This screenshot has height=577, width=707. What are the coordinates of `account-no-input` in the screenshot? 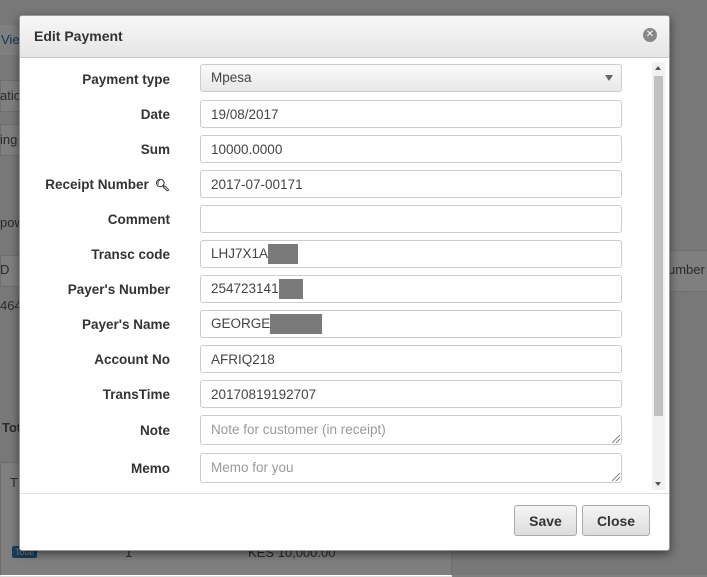 It's located at (411, 359).